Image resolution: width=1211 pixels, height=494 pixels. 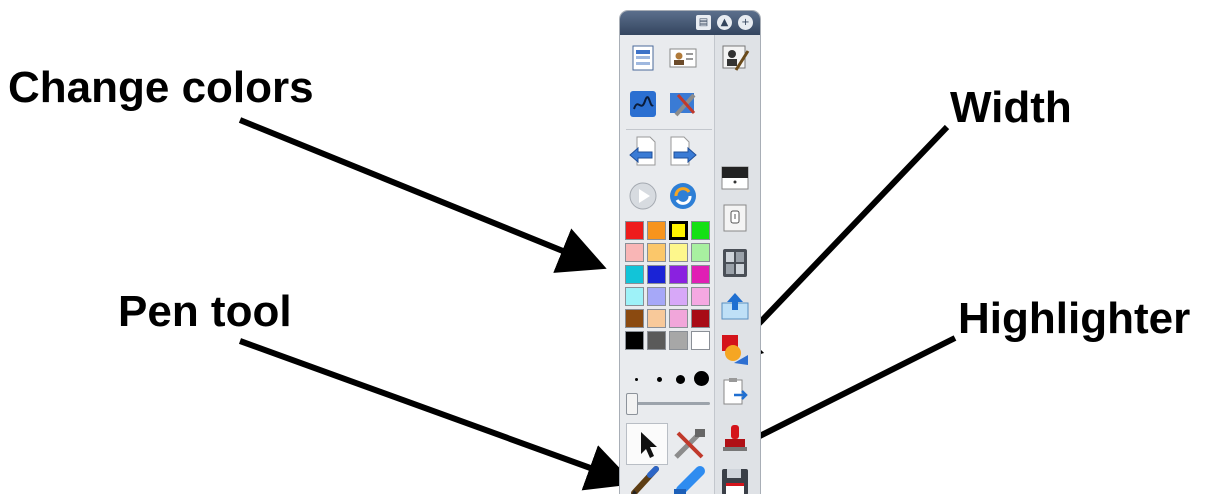 What do you see at coordinates (643, 150) in the screenshot?
I see `back-page-icon` at bounding box center [643, 150].